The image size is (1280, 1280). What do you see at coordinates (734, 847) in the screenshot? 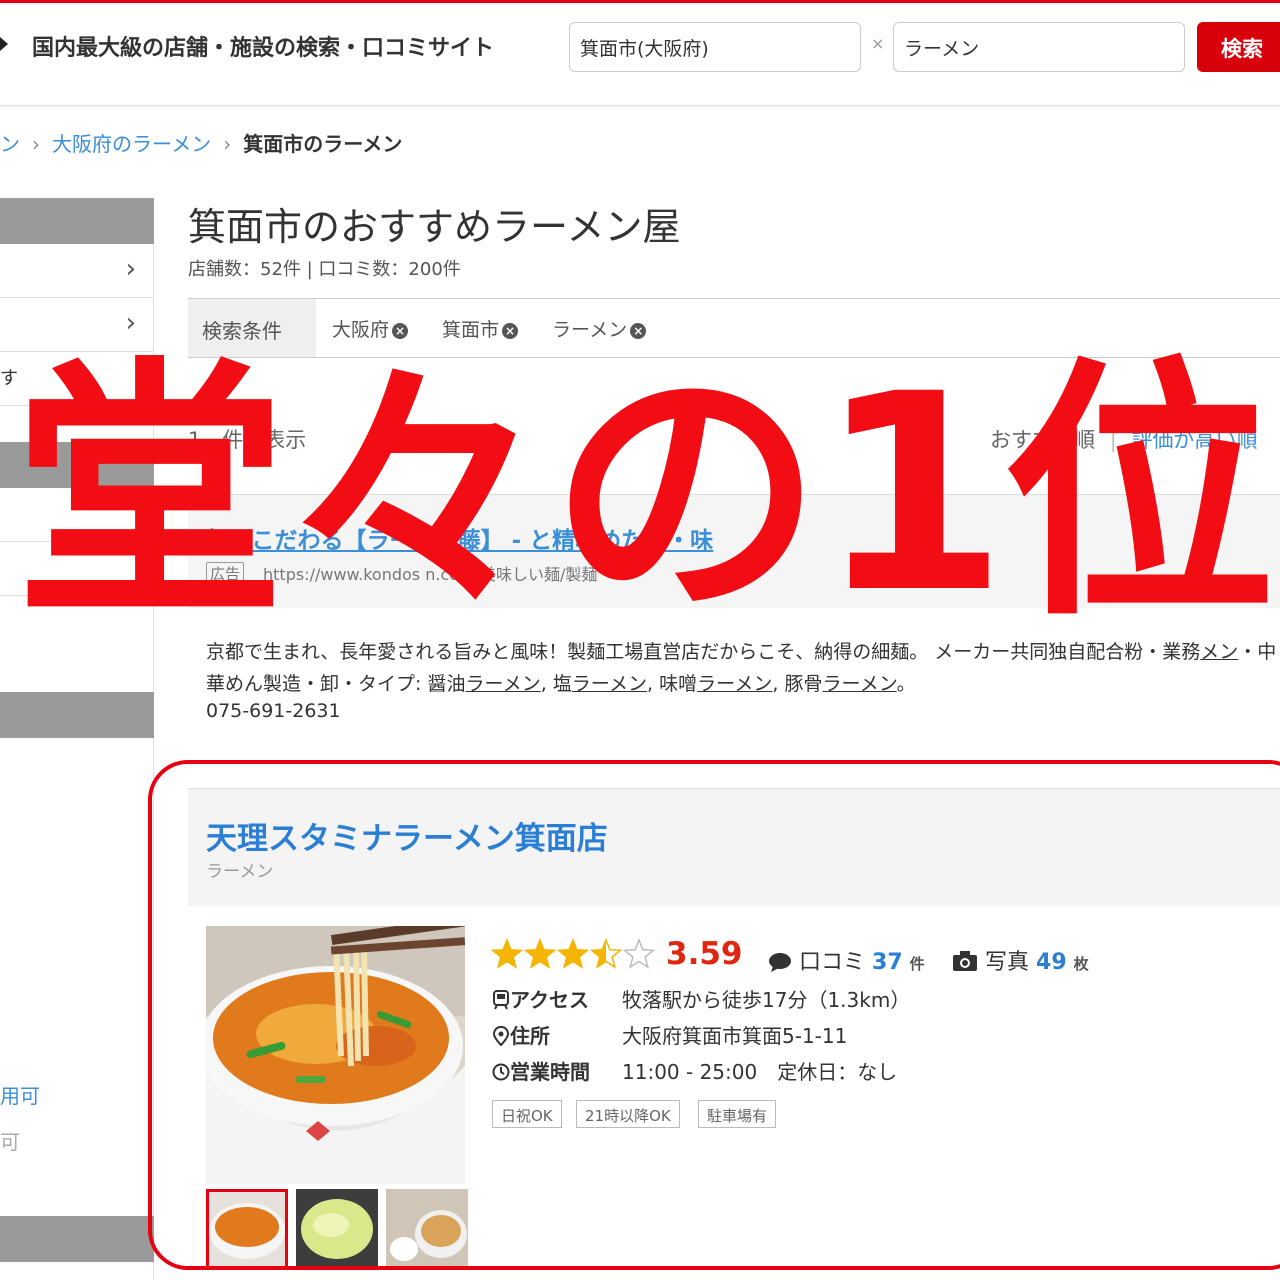
I see `shop-card-header: 天理スタミナラーメン箕面店 ラーメン` at bounding box center [734, 847].